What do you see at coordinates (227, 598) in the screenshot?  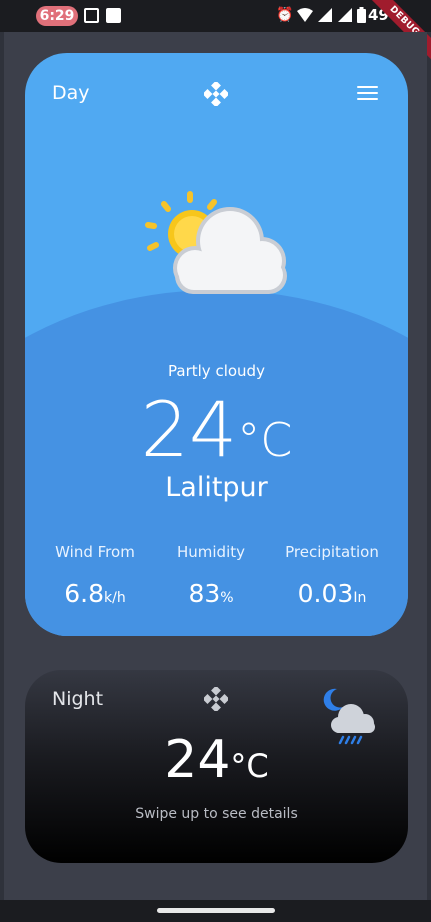 I see `stat-humidity-unit: %` at bounding box center [227, 598].